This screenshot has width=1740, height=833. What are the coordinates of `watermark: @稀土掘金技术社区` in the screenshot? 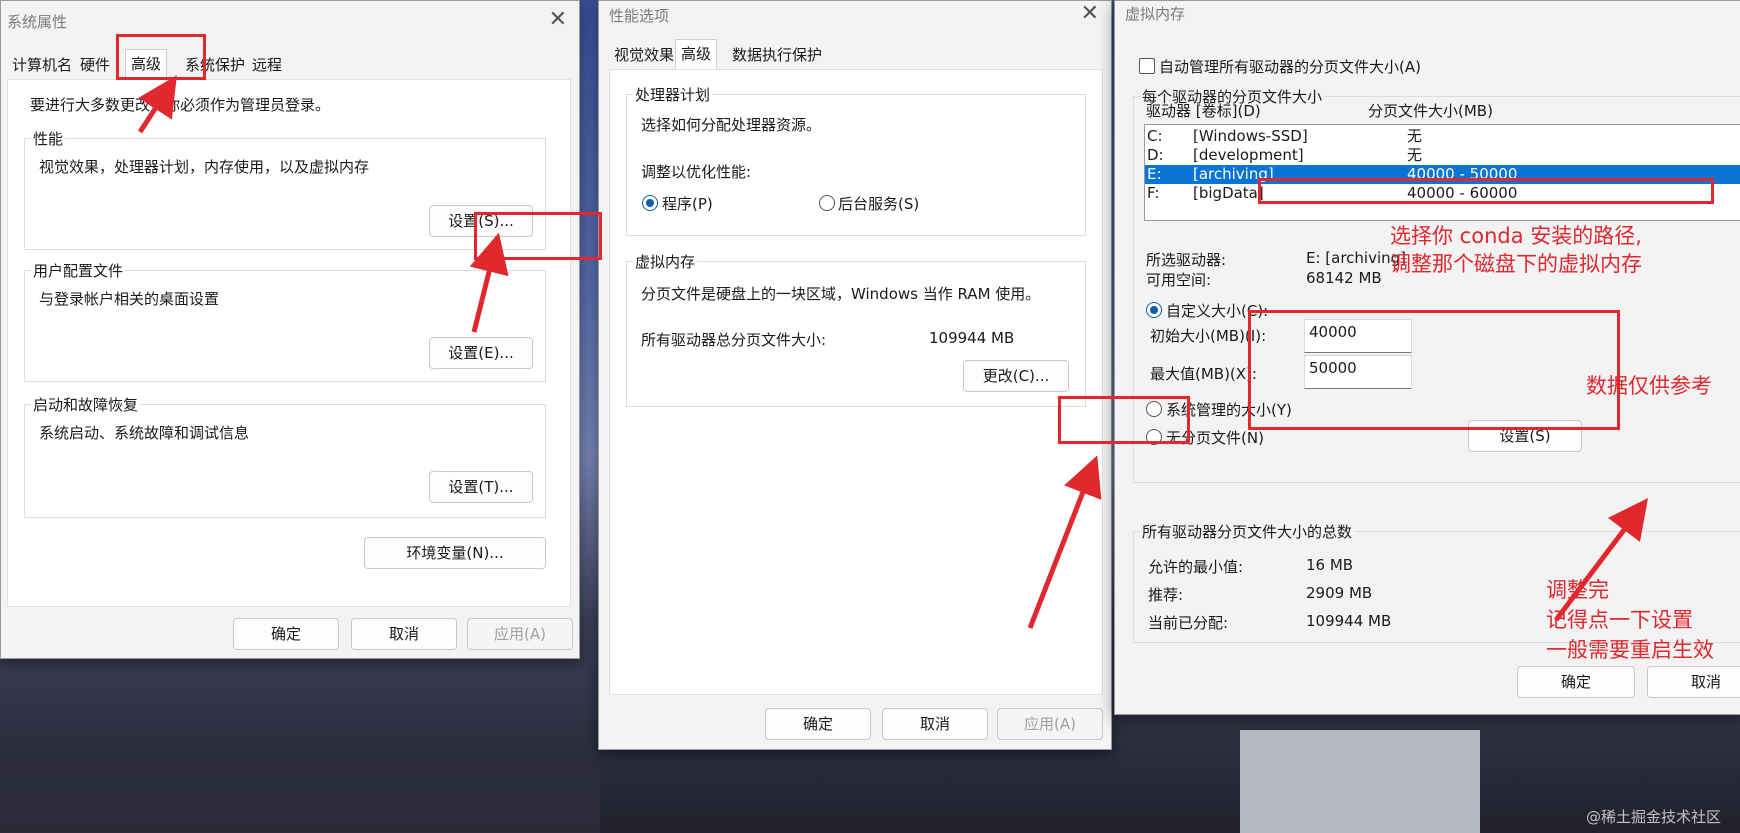 It's located at (1654, 817).